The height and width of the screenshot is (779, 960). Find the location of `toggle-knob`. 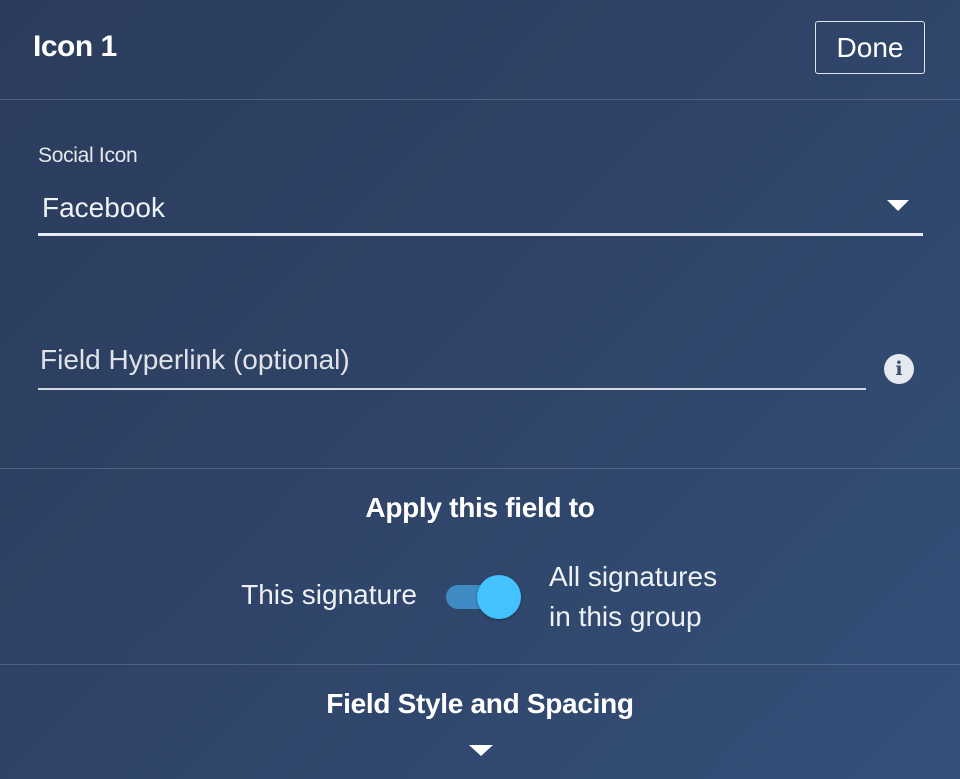

toggle-knob is located at coordinates (499, 597).